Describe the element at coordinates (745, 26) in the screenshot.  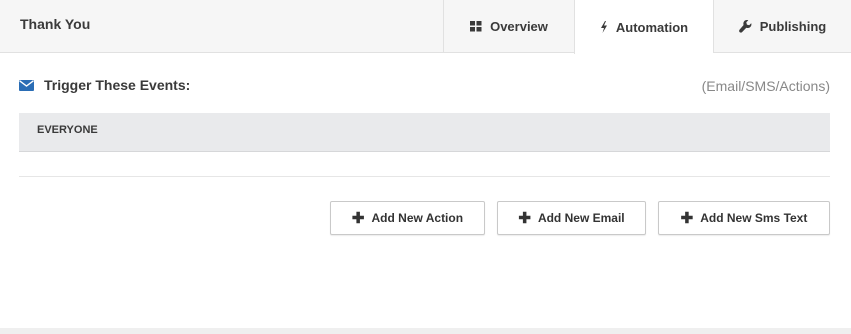
I see `wrench-icon` at that location.